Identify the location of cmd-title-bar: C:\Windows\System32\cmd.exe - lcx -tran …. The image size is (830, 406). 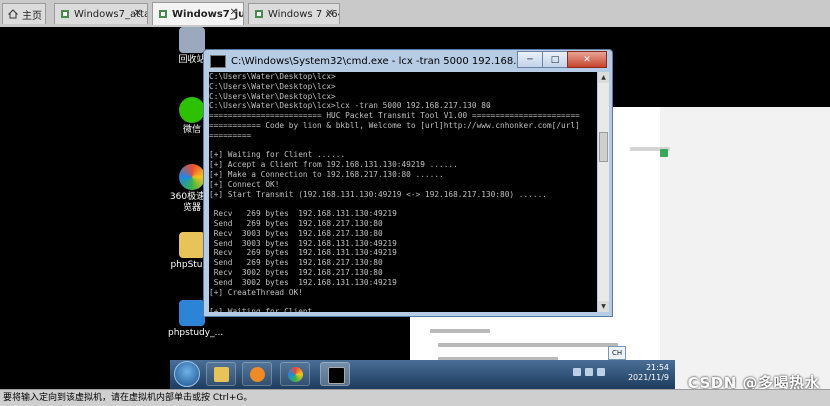
(408, 61).